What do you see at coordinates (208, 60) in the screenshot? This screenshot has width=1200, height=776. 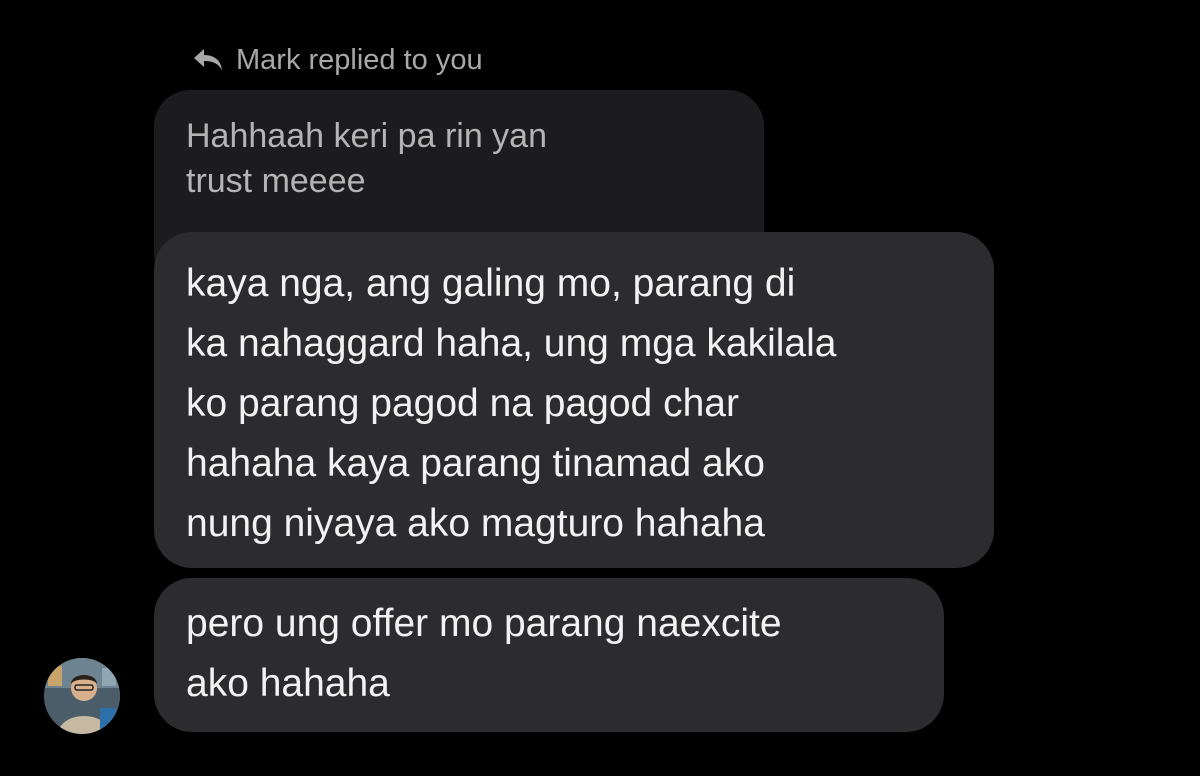 I see `reply-arrow-icon` at bounding box center [208, 60].